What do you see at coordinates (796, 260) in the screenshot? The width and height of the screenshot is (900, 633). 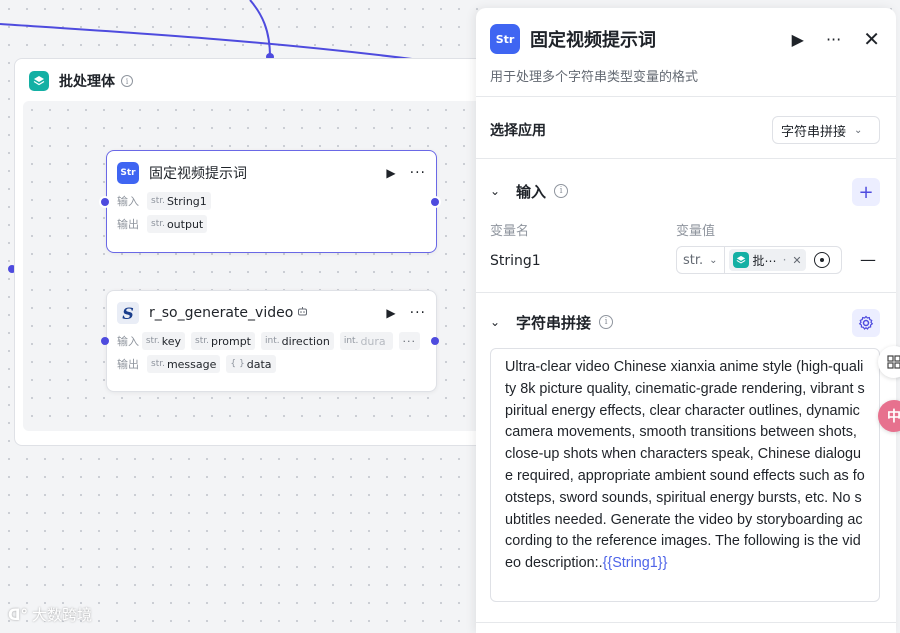 I see `remove-icon: ✕` at bounding box center [796, 260].